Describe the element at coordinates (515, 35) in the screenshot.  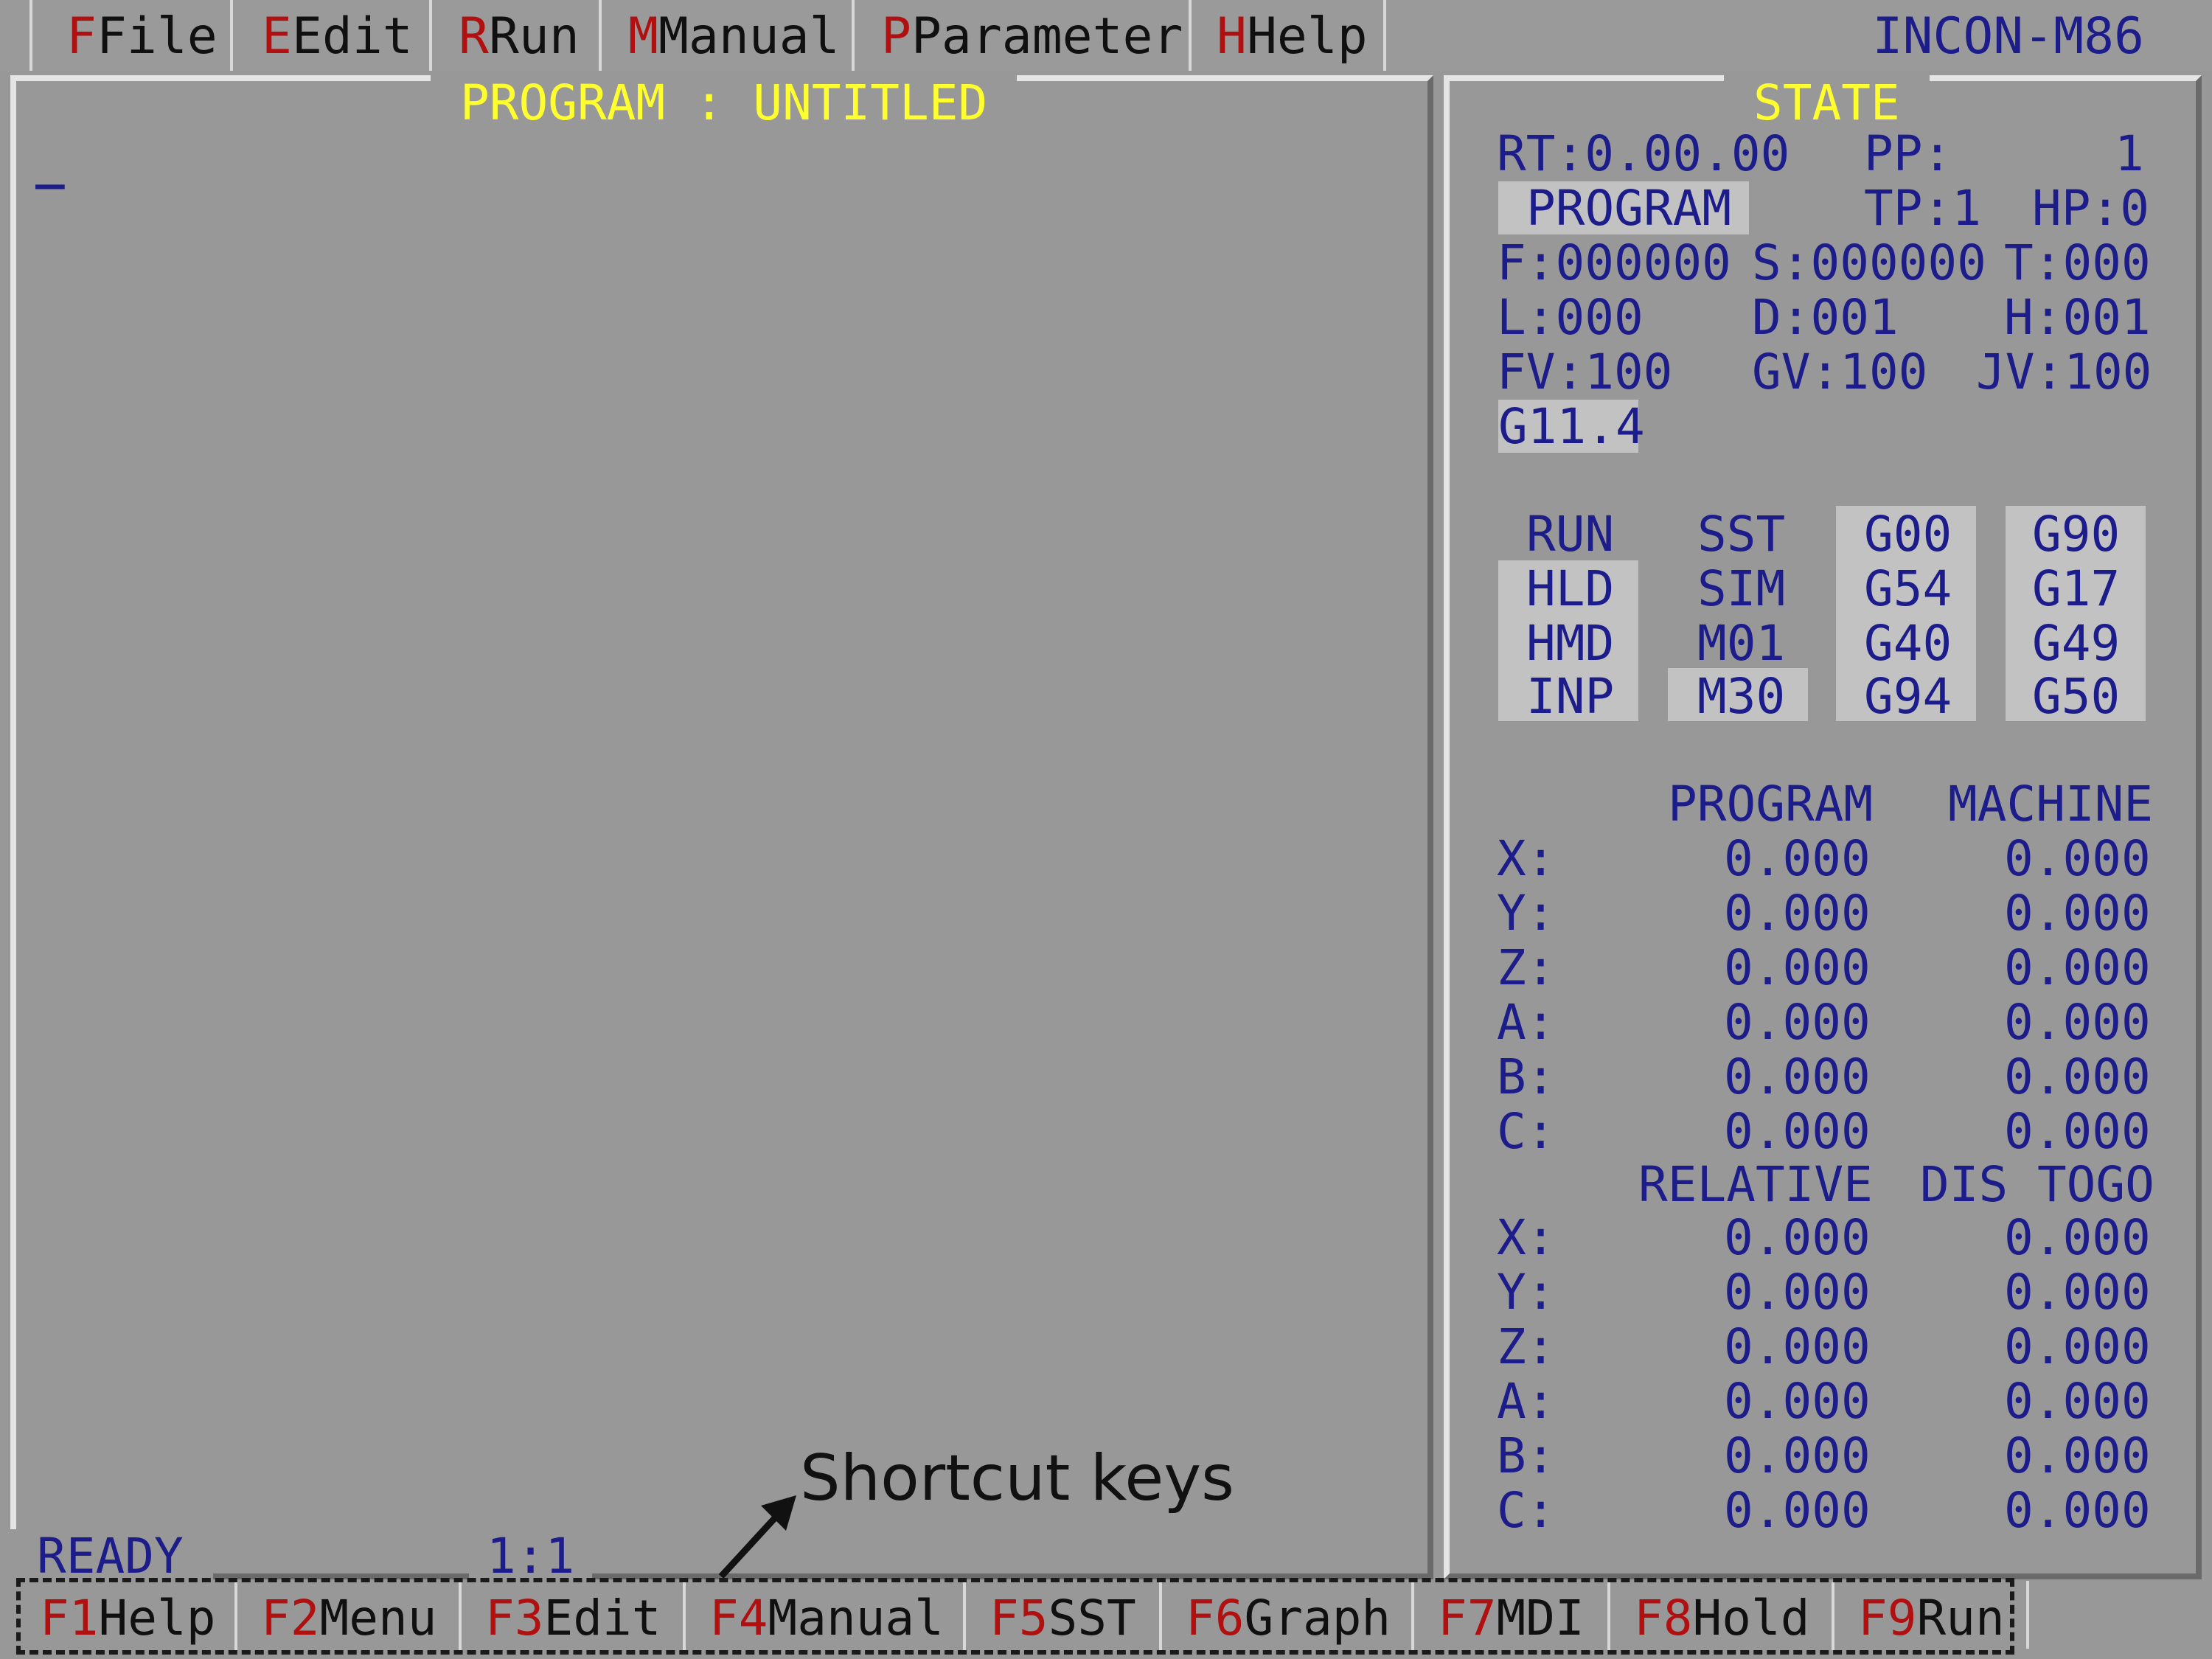
I see `menu-run: RRun` at that location.